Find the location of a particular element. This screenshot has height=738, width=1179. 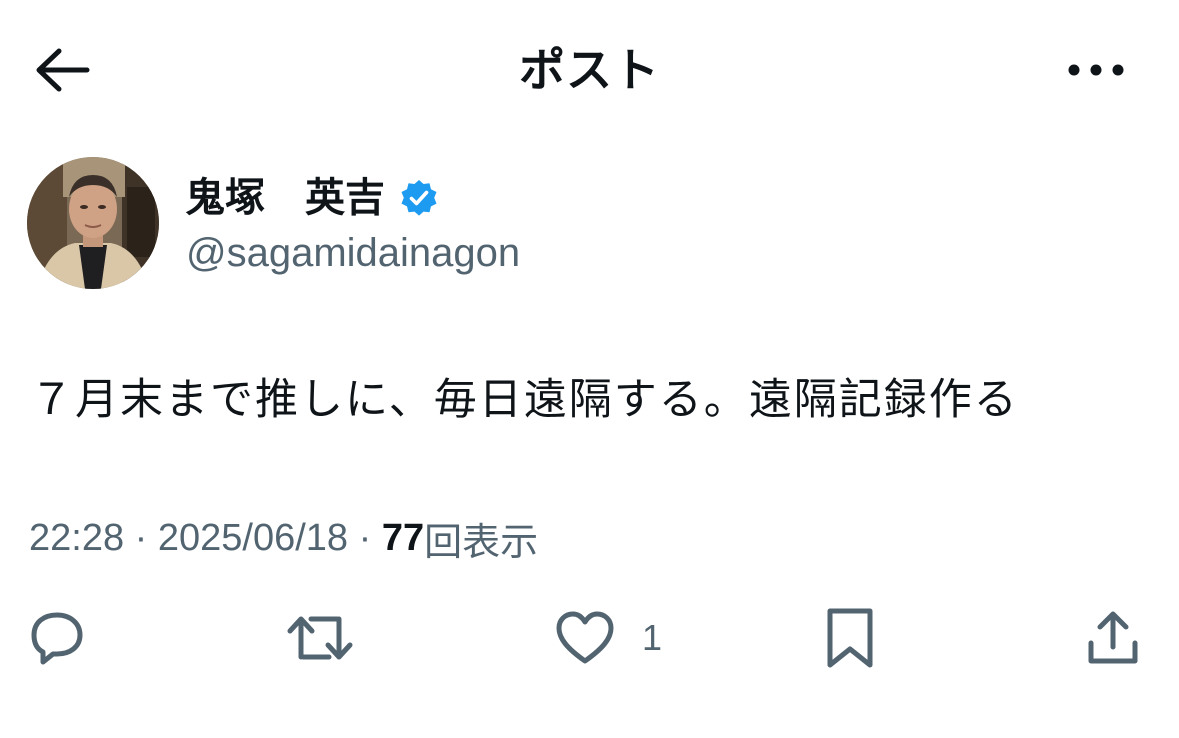

repost-button is located at coordinates (320, 638).